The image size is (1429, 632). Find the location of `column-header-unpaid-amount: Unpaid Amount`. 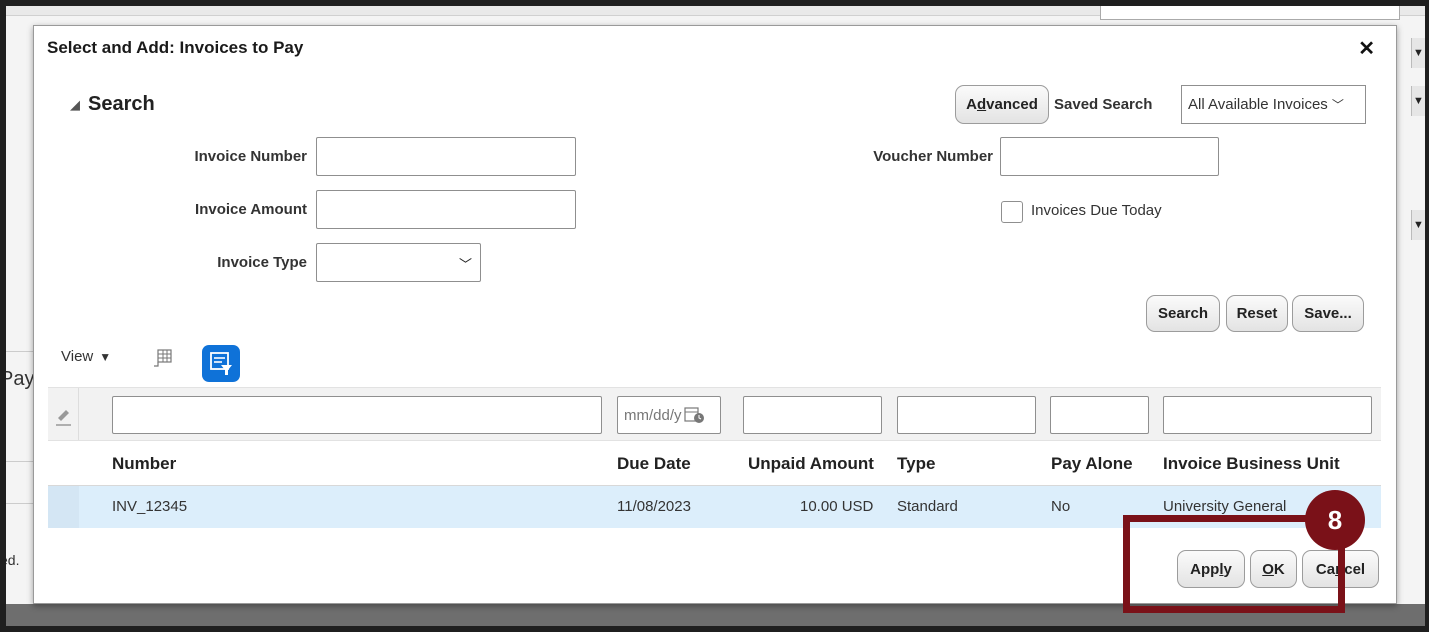

column-header-unpaid-amount: Unpaid Amount is located at coordinates (811, 464).